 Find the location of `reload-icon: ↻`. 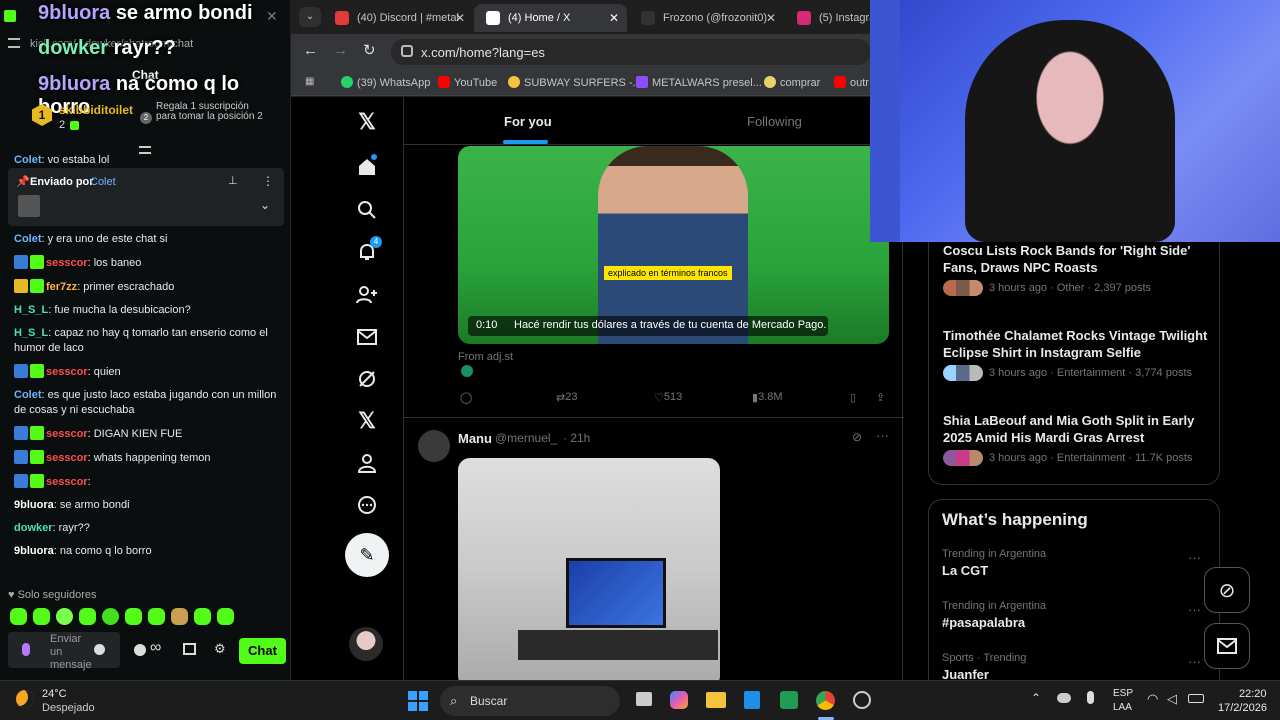

reload-icon: ↻ is located at coordinates (369, 50).